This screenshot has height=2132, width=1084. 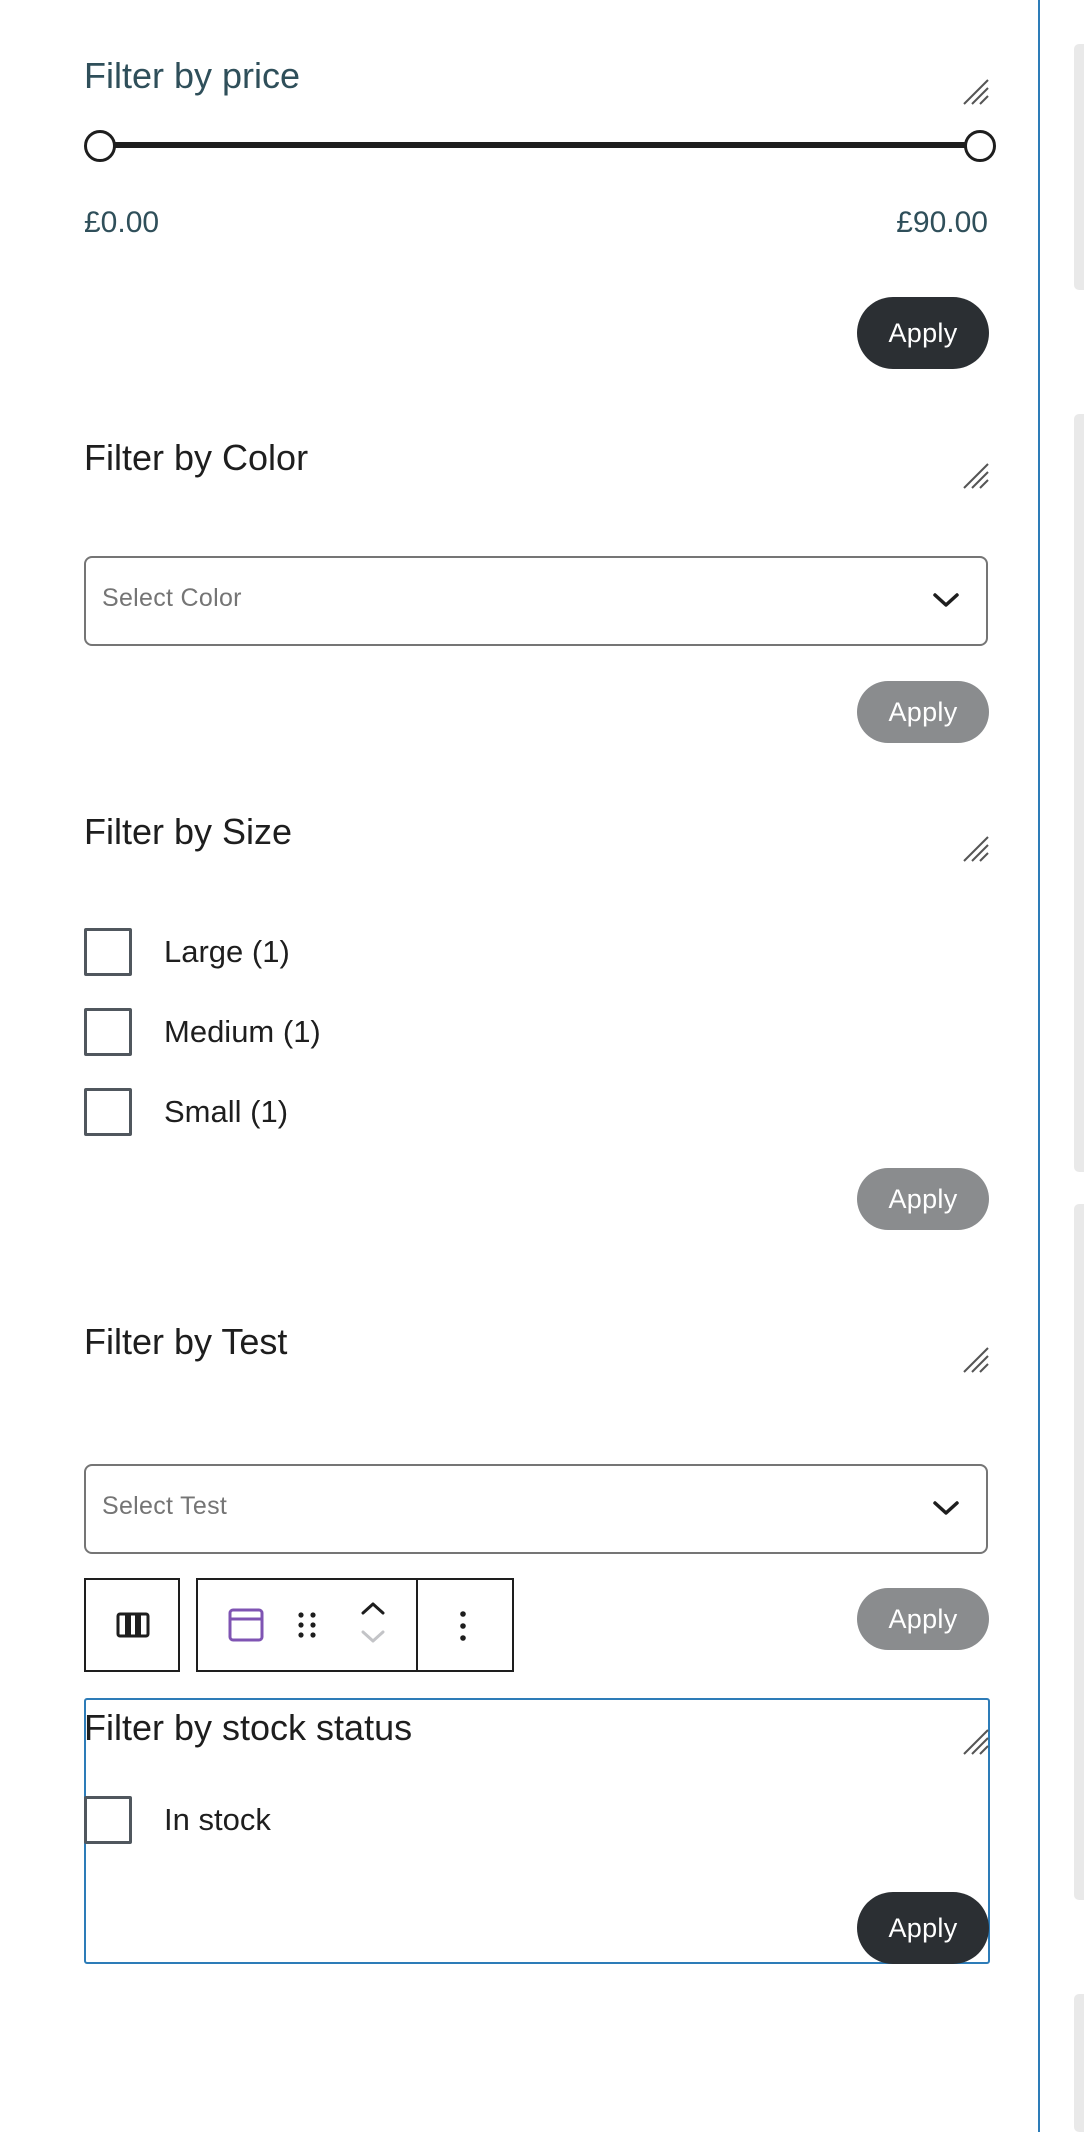 I want to click on block-tools-group, so click(x=355, y=1625).